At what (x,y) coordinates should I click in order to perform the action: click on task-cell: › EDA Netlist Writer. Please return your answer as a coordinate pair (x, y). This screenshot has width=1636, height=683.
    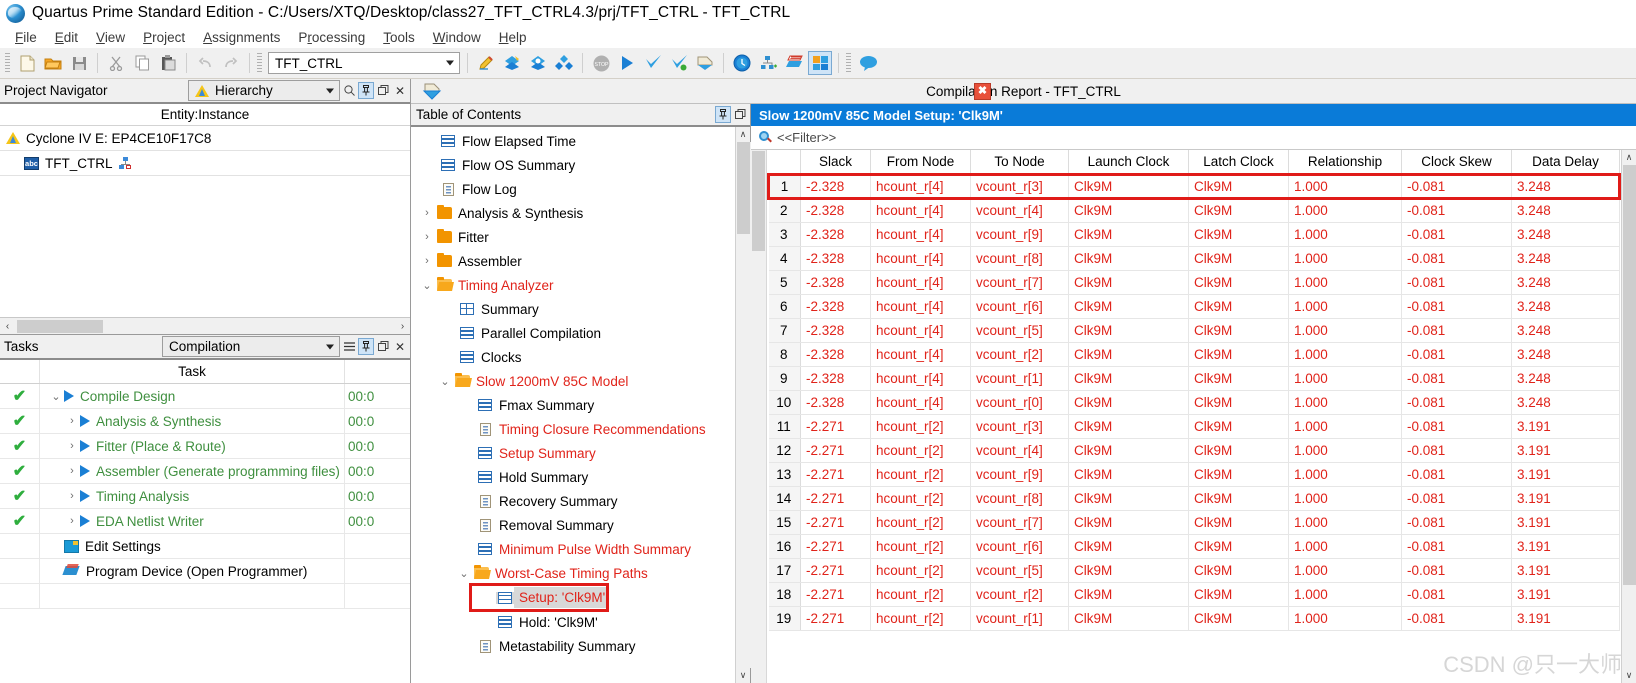
    Looking at the image, I should click on (192, 521).